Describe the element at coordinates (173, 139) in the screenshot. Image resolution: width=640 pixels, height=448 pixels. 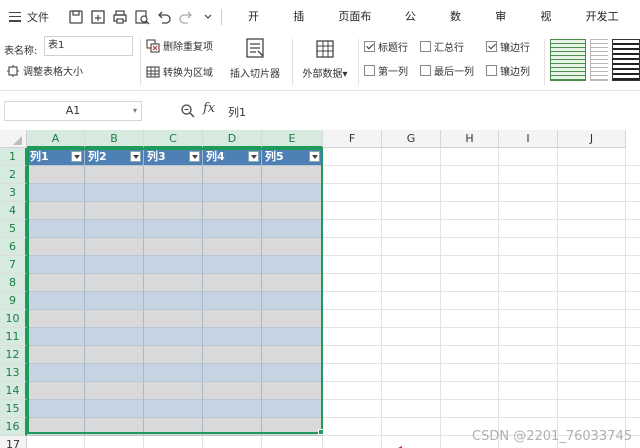
I see `column-header-c: C` at that location.